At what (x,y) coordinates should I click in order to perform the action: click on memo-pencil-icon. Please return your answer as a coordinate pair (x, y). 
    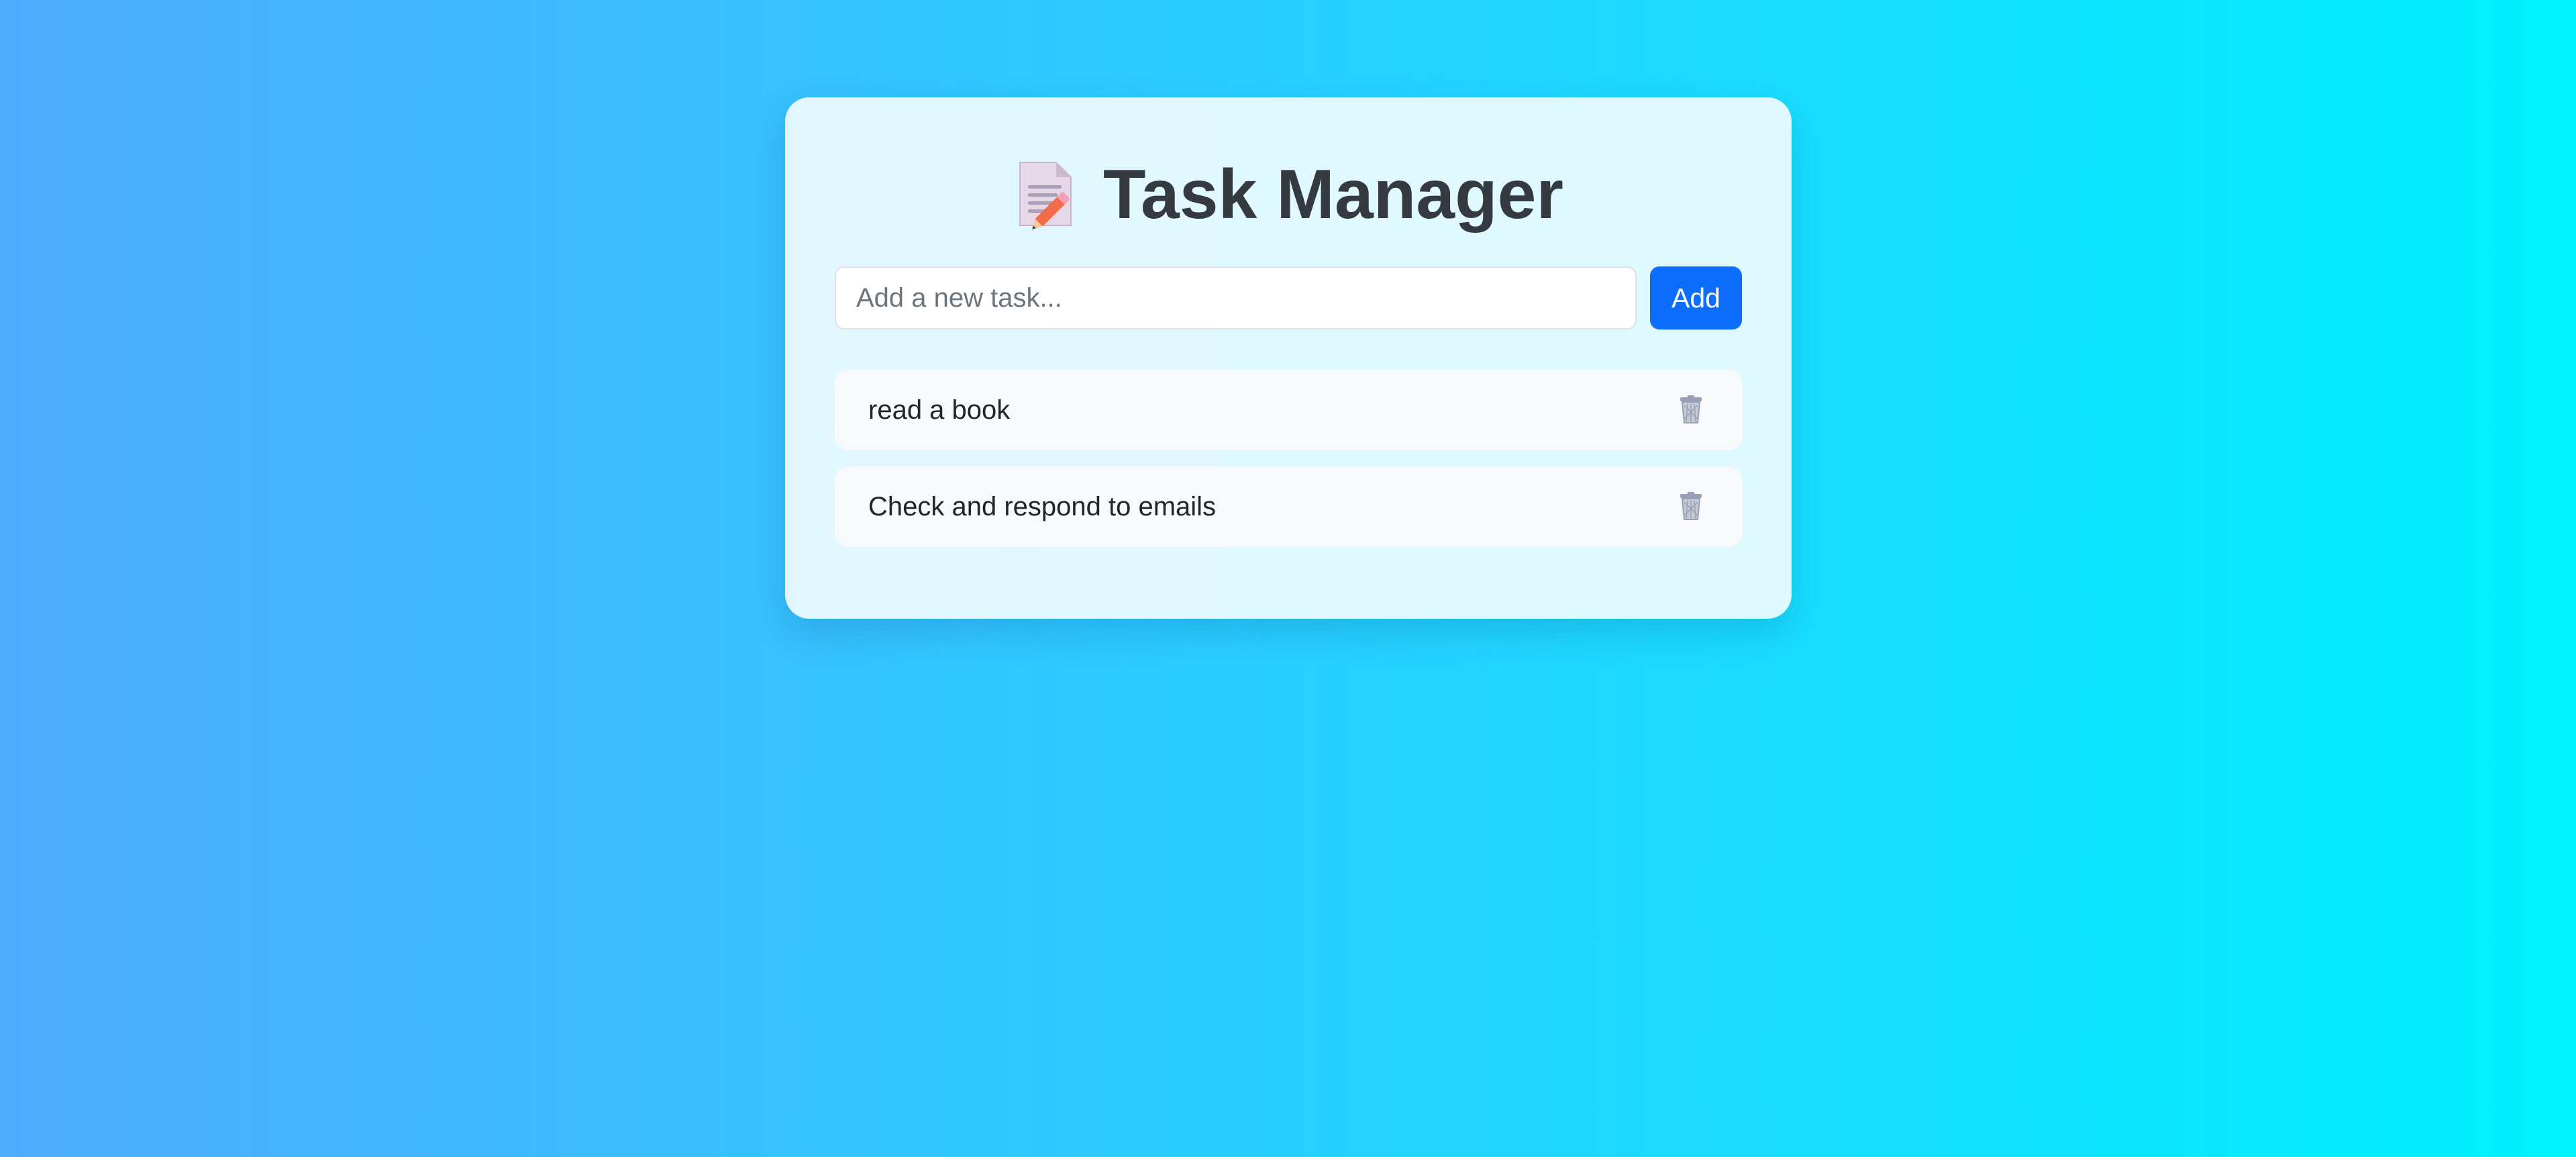
    Looking at the image, I should click on (1045, 195).